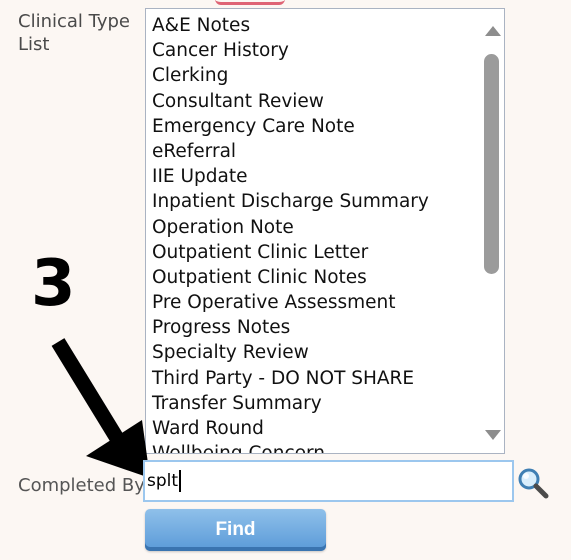 The height and width of the screenshot is (560, 571). What do you see at coordinates (53, 284) in the screenshot?
I see `step-number-annotation: 3` at bounding box center [53, 284].